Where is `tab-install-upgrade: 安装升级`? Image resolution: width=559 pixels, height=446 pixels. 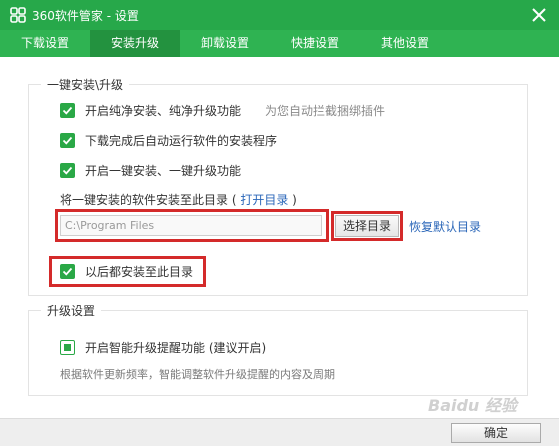
tab-install-upgrade: 安装升级 is located at coordinates (135, 43).